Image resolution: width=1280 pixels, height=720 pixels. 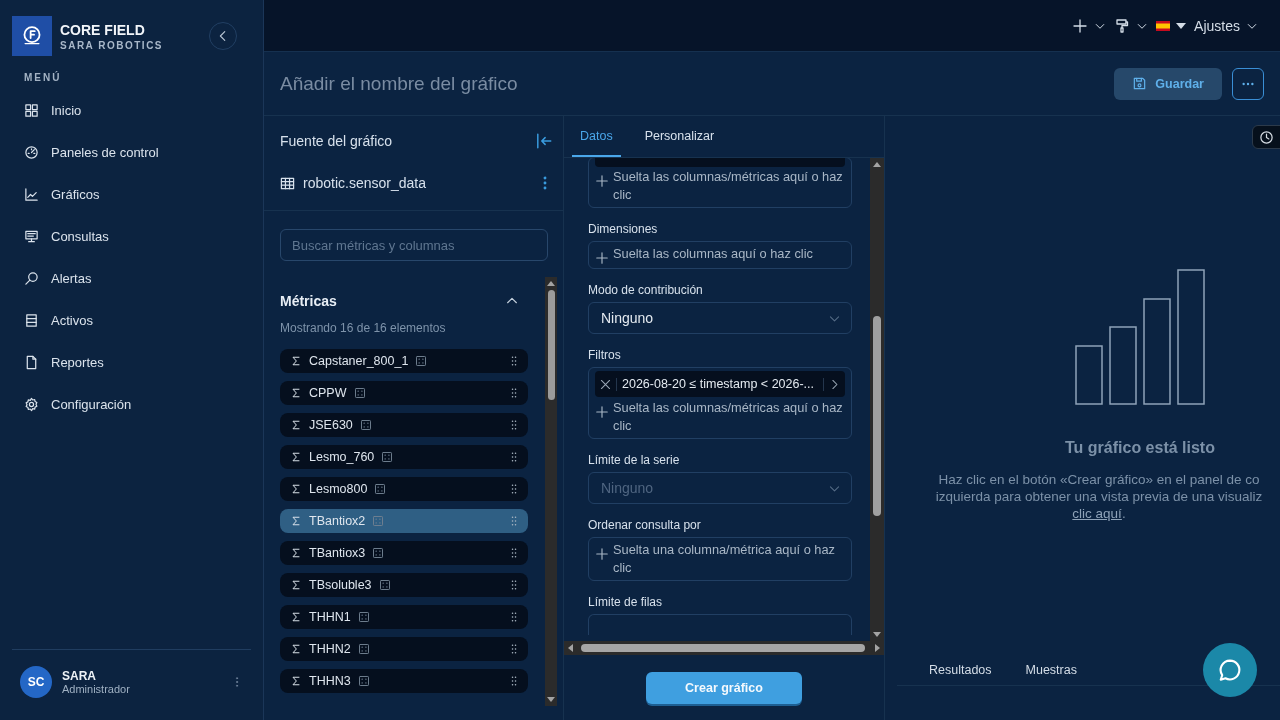 I want to click on document-icon, so click(x=31, y=362).